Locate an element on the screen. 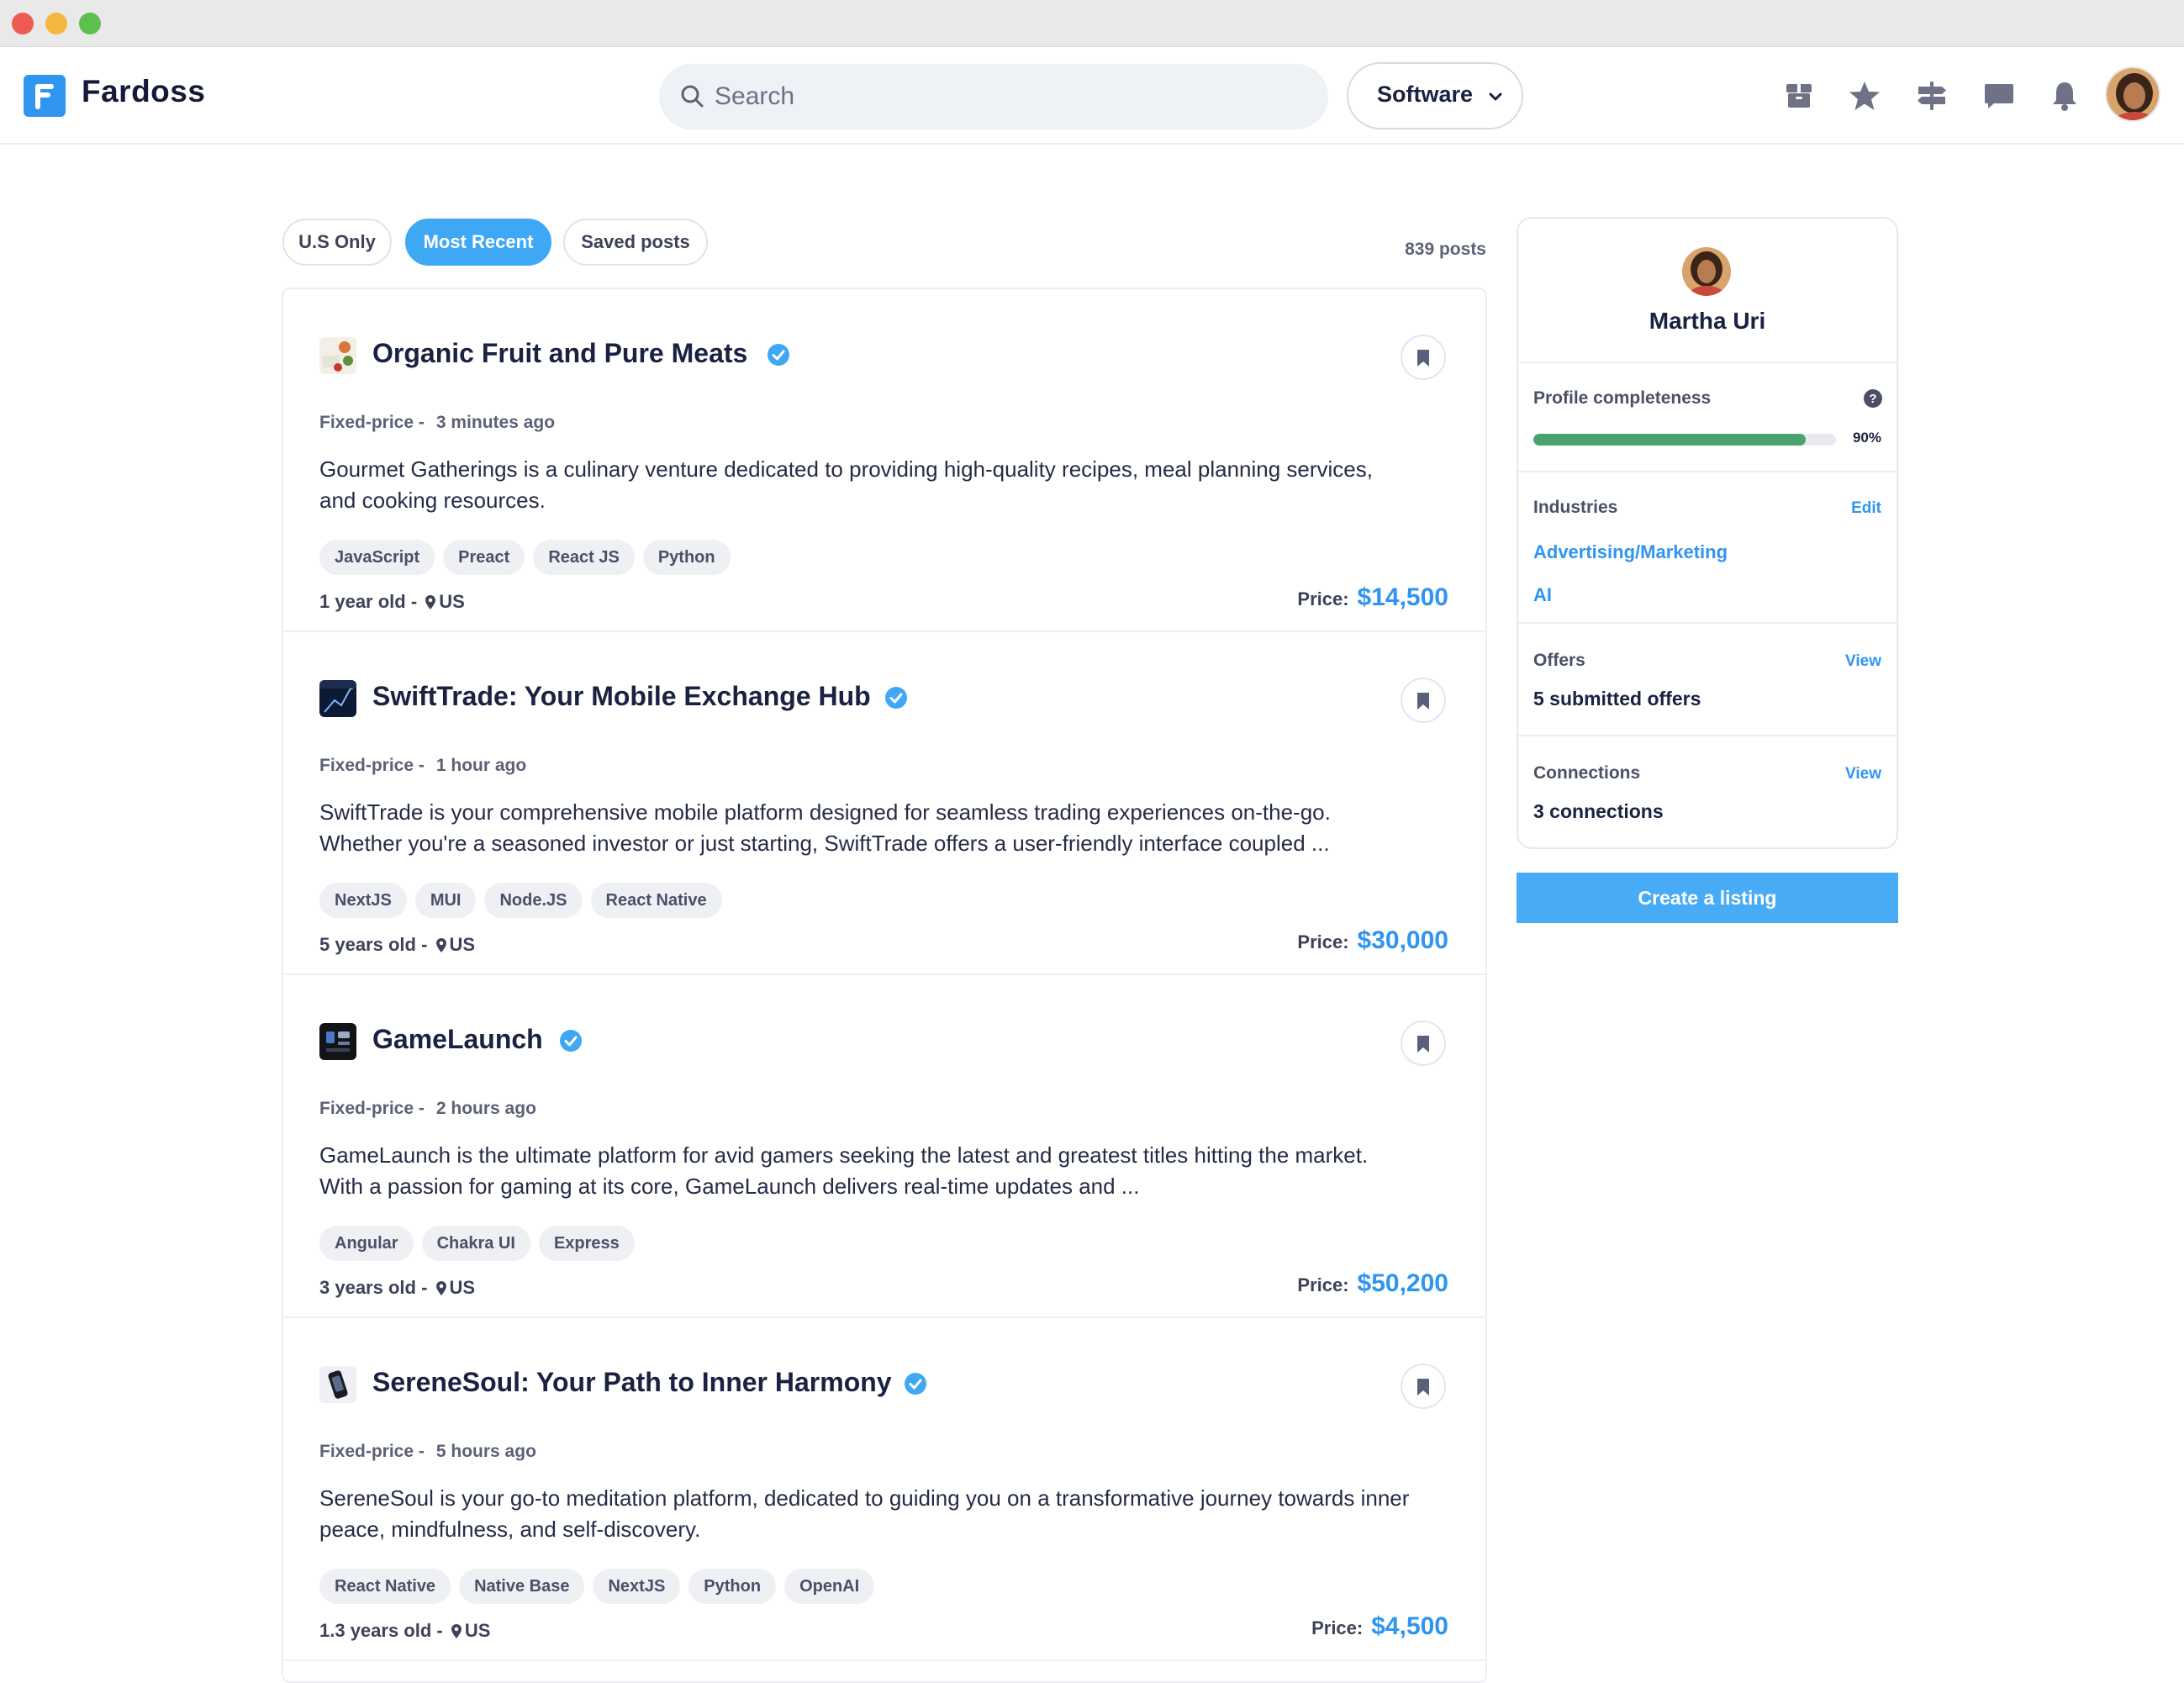 The width and height of the screenshot is (2184, 1683). post-title: SwiftTrade: Your Mobile Exchange Hub is located at coordinates (621, 696).